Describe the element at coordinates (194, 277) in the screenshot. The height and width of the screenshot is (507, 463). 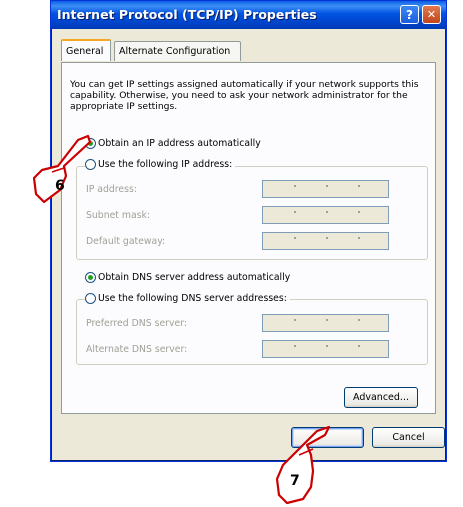
I see `obtain-dns-auto-label: Obtain DNS server address automatically` at that location.